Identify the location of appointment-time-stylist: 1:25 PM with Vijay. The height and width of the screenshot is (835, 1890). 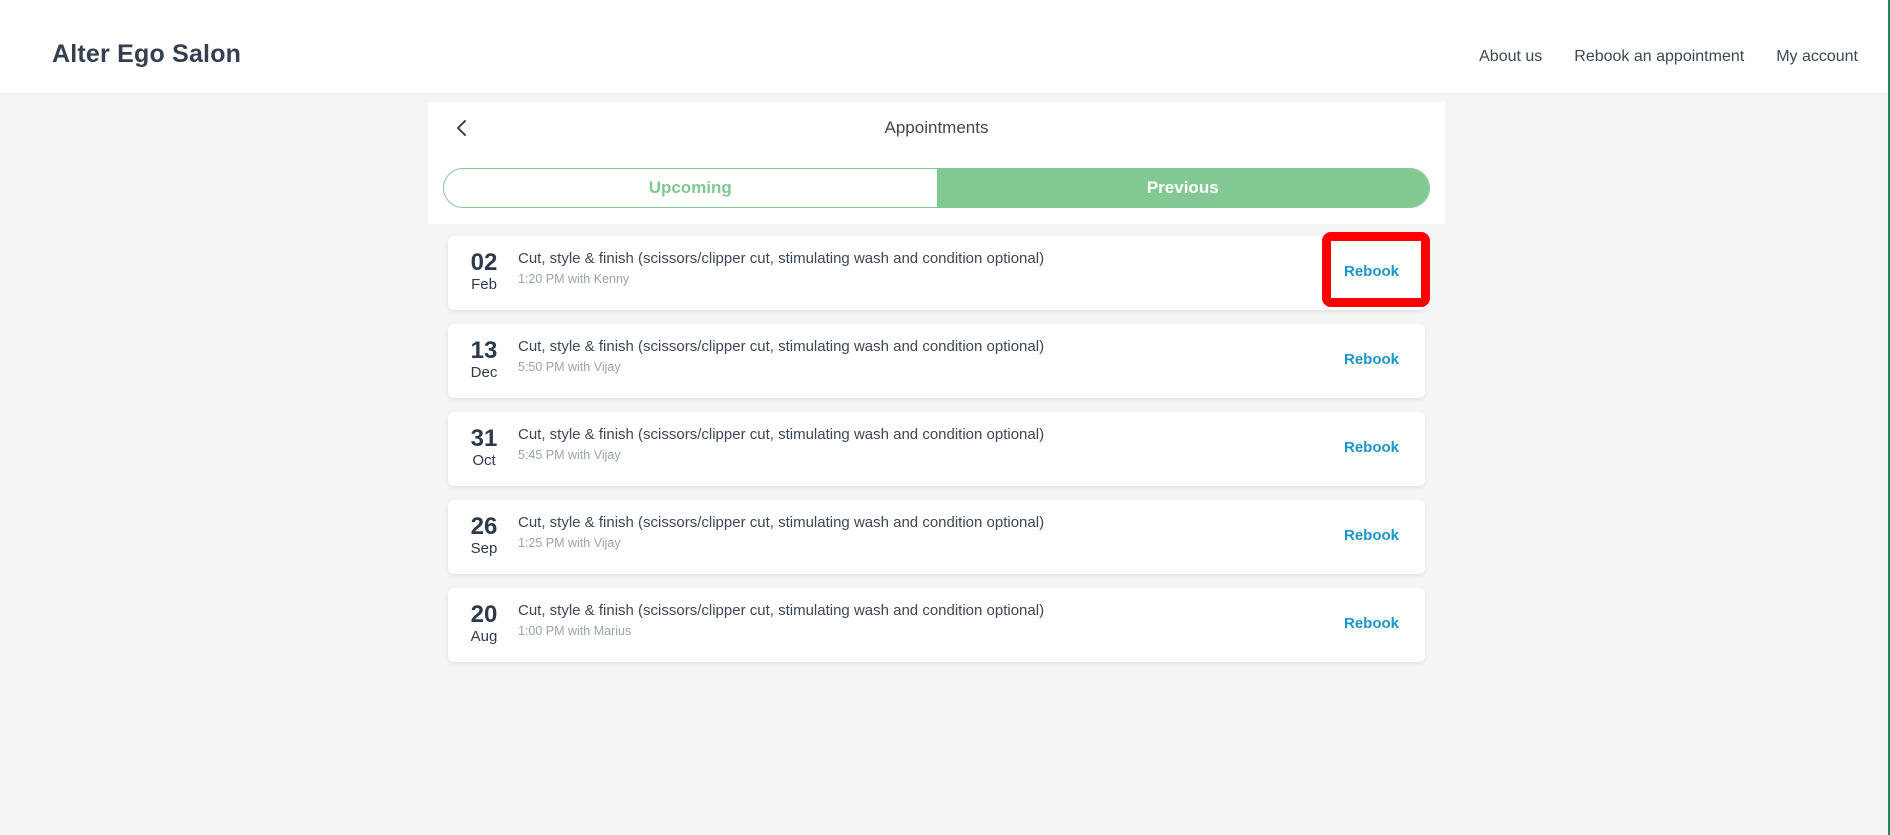
(569, 543).